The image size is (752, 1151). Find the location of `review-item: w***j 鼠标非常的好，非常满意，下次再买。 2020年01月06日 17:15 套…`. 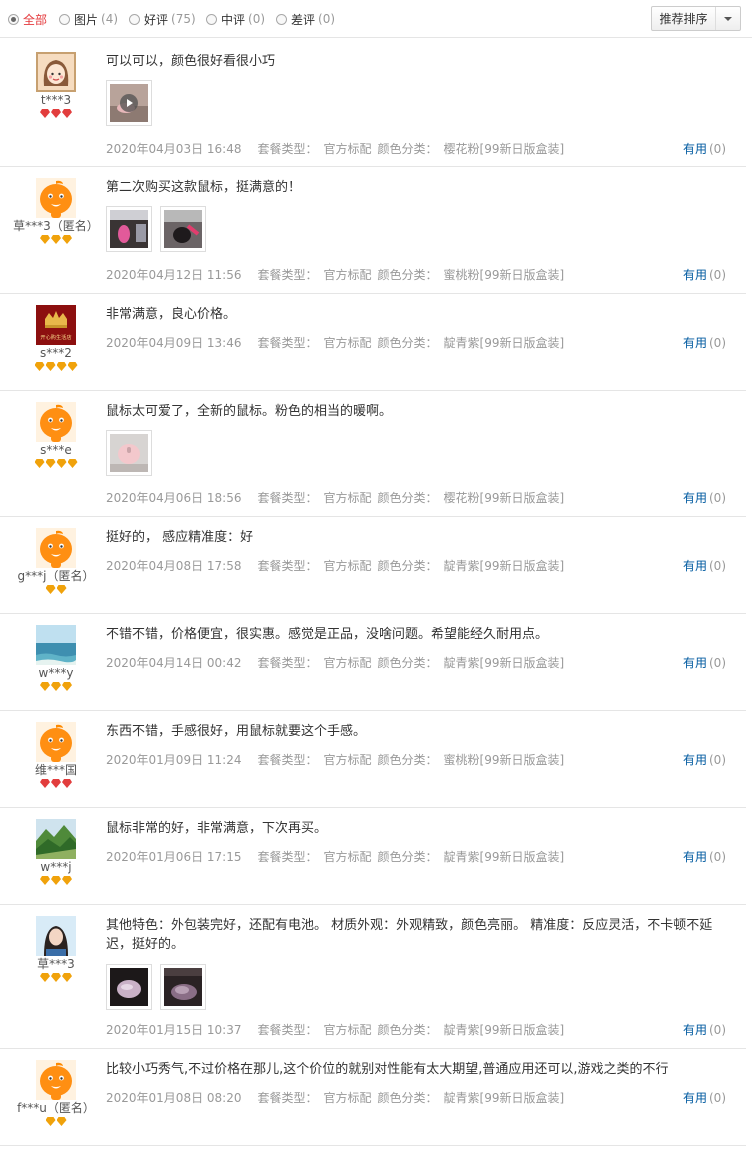

review-item: w***j 鼠标非常的好，非常满意，下次再买。 2020年01月06日 17:15 套… is located at coordinates (373, 857).